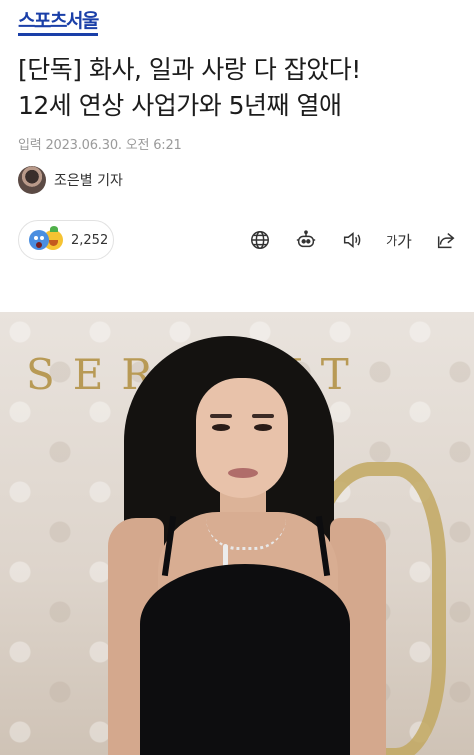 The width and height of the screenshot is (474, 755). Describe the element at coordinates (238, 88) in the screenshot. I see `article-title: [단독] 화사, 일과 사랑 다 잡았다! 12세 연상 사업가와 5년째 열애` at that location.